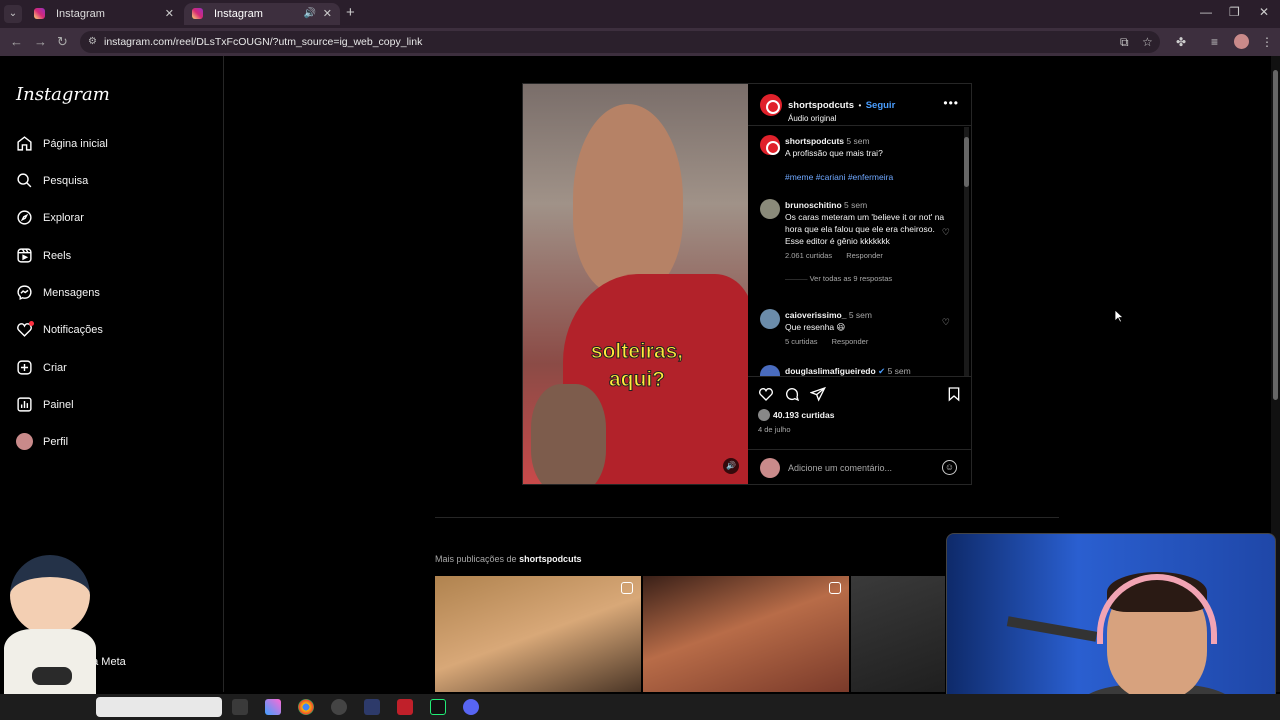  What do you see at coordinates (835, 588) in the screenshot?
I see `reel-indicator-icon` at bounding box center [835, 588].